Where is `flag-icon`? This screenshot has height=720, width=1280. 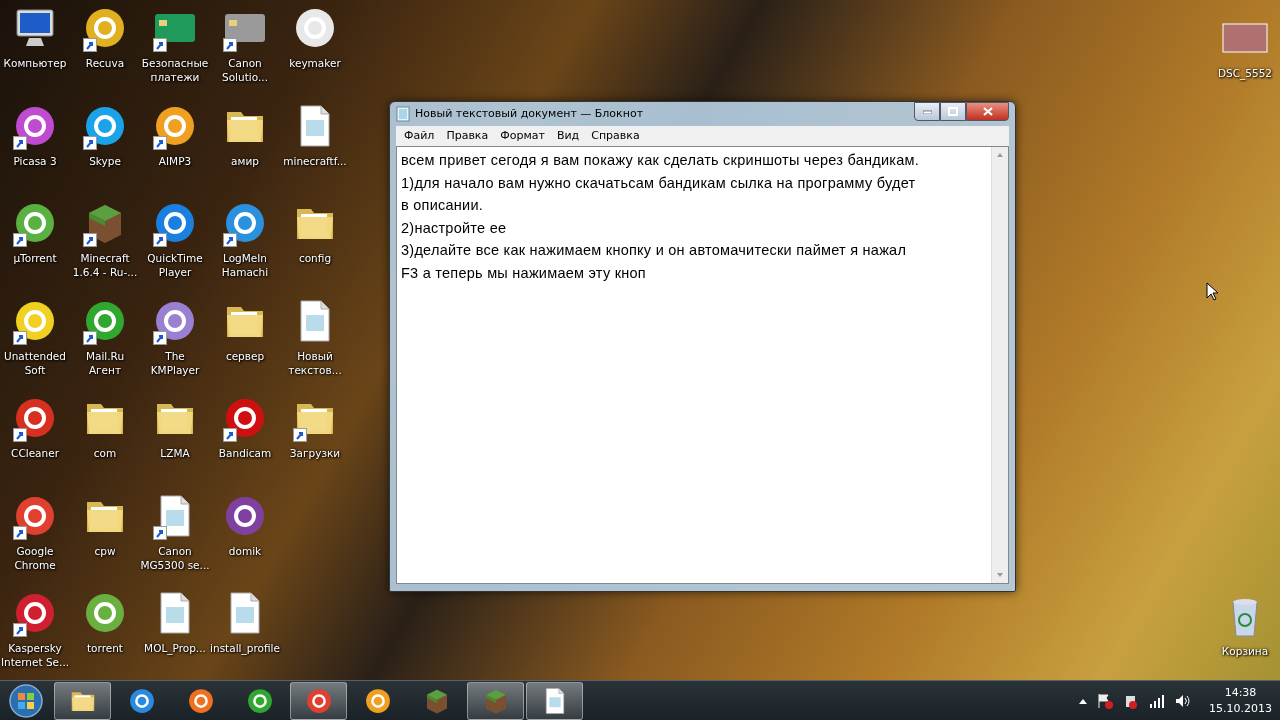 flag-icon is located at coordinates (1105, 700).